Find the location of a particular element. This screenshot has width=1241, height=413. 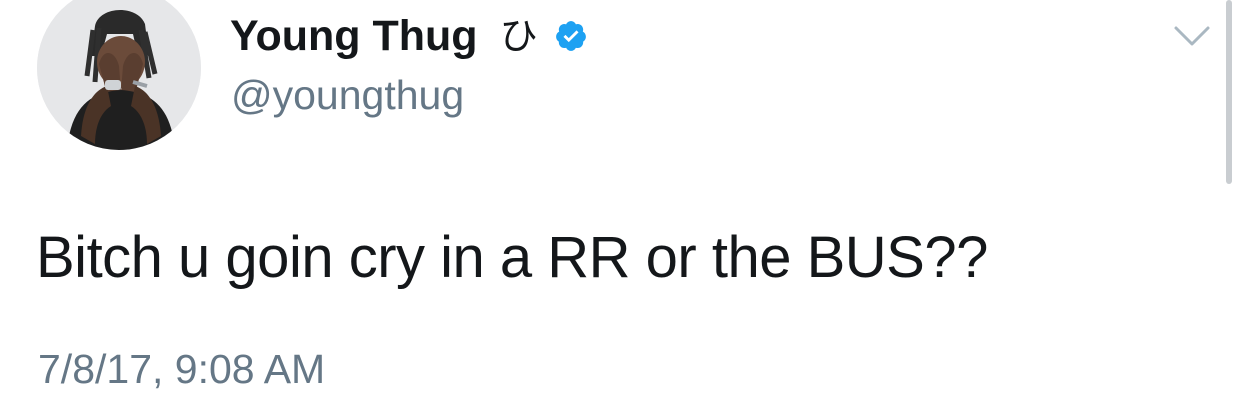

scrollbar is located at coordinates (1229, 92).